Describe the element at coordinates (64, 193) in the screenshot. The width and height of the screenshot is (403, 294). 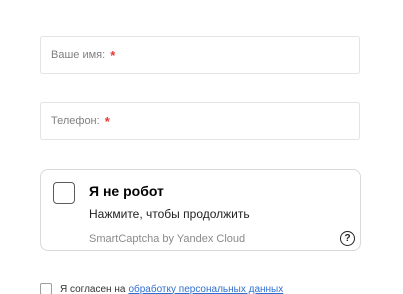
I see `captcha-checkbox` at that location.